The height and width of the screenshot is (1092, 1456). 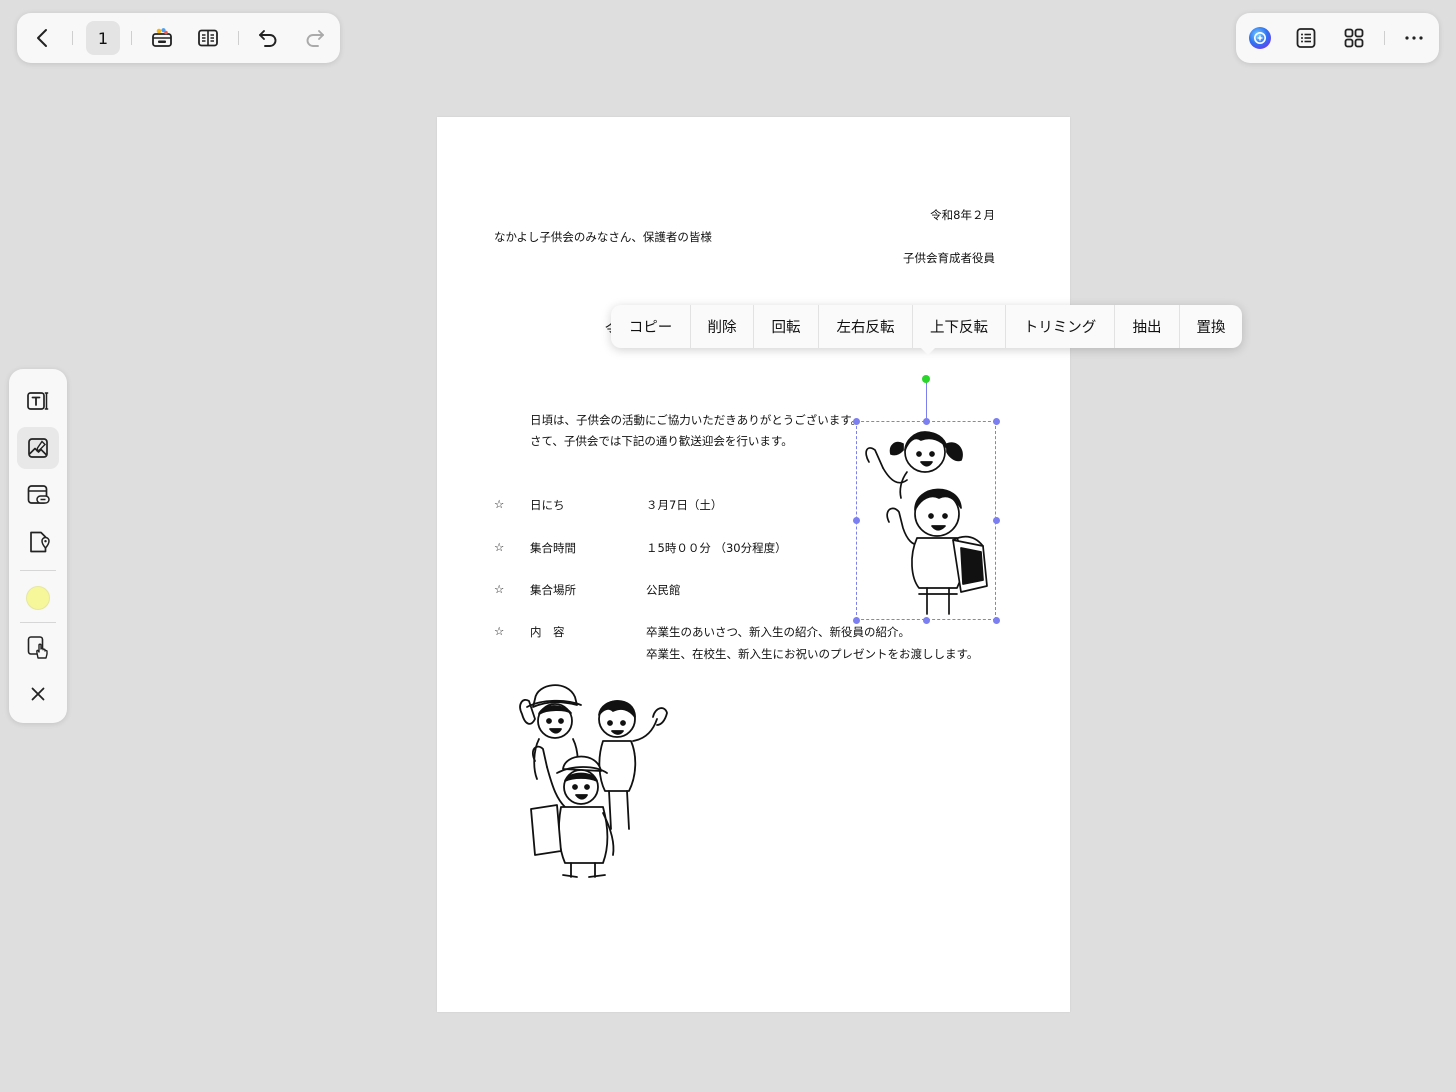 I want to click on grid-icon, so click(x=1354, y=38).